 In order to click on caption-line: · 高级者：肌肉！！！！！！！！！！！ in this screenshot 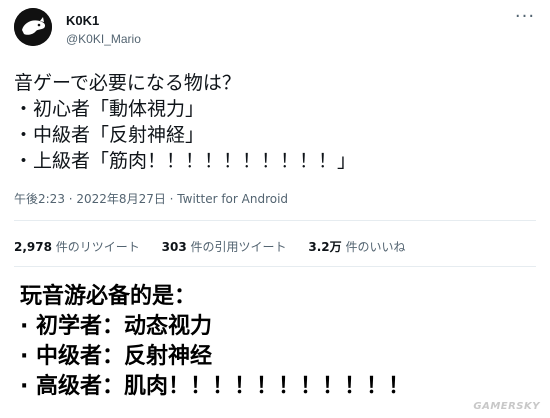, I will do `click(215, 386)`.